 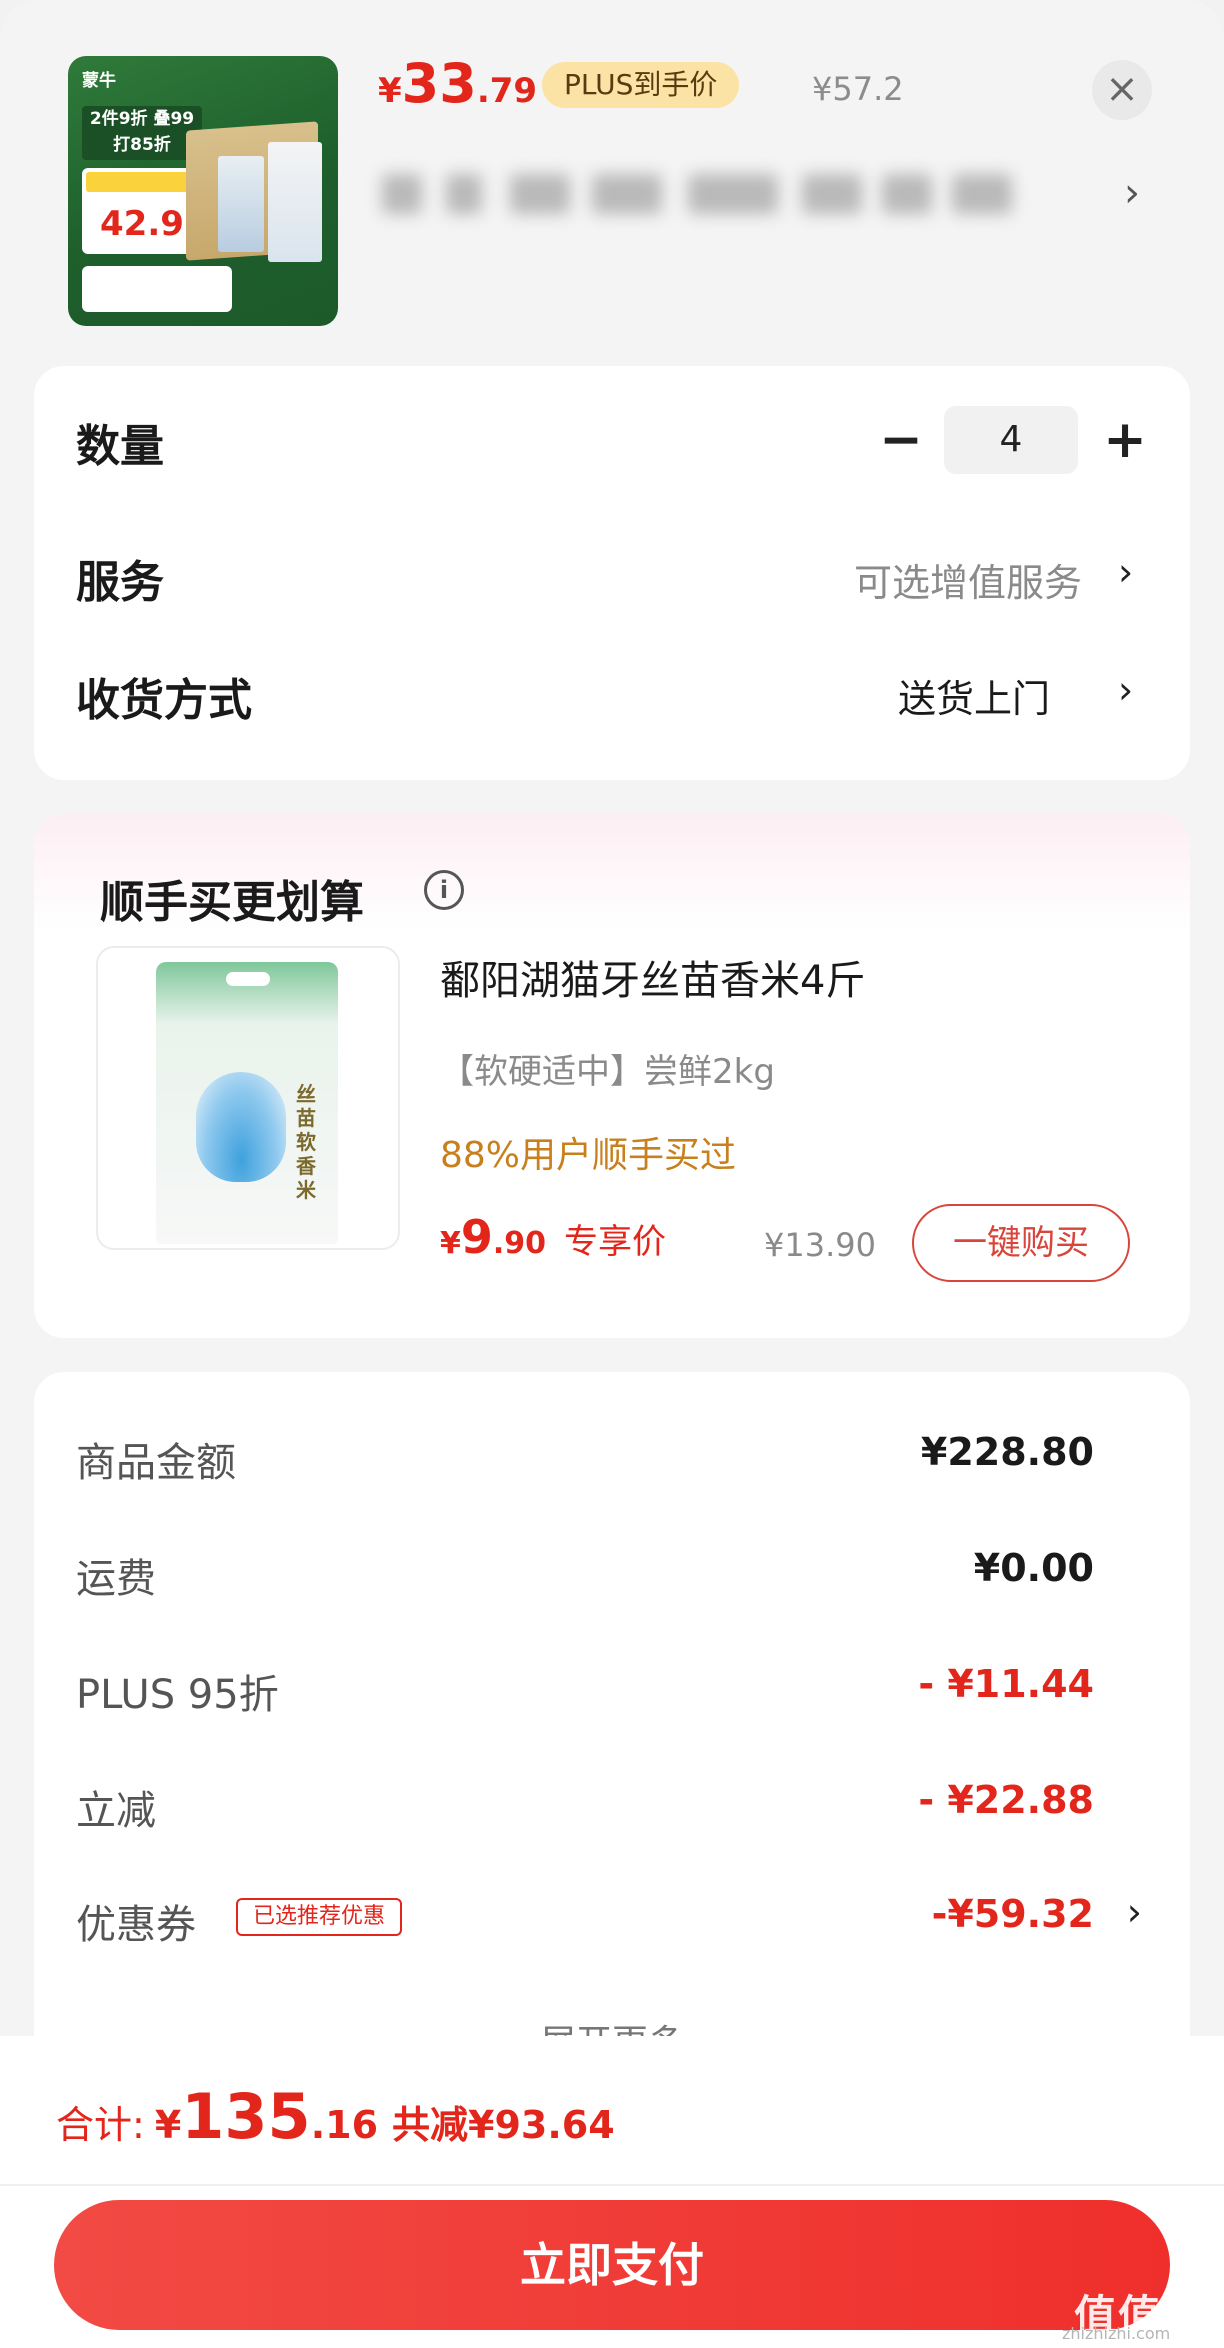 What do you see at coordinates (157, 289) in the screenshot?
I see `thumbnail-badge` at bounding box center [157, 289].